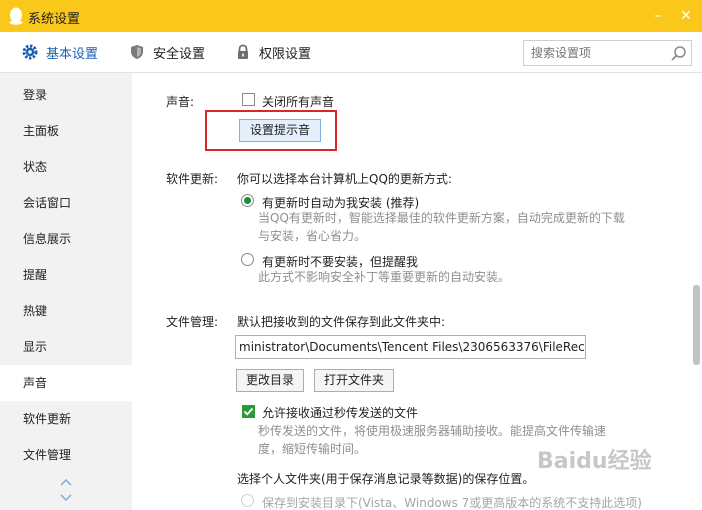 This screenshot has width=702, height=510. Describe the element at coordinates (452, 502) in the screenshot. I see `save-to-install-dir-label: 保存到安装目录下(Vista、Windows 7或更高版本的系统不支持此选项)` at that location.